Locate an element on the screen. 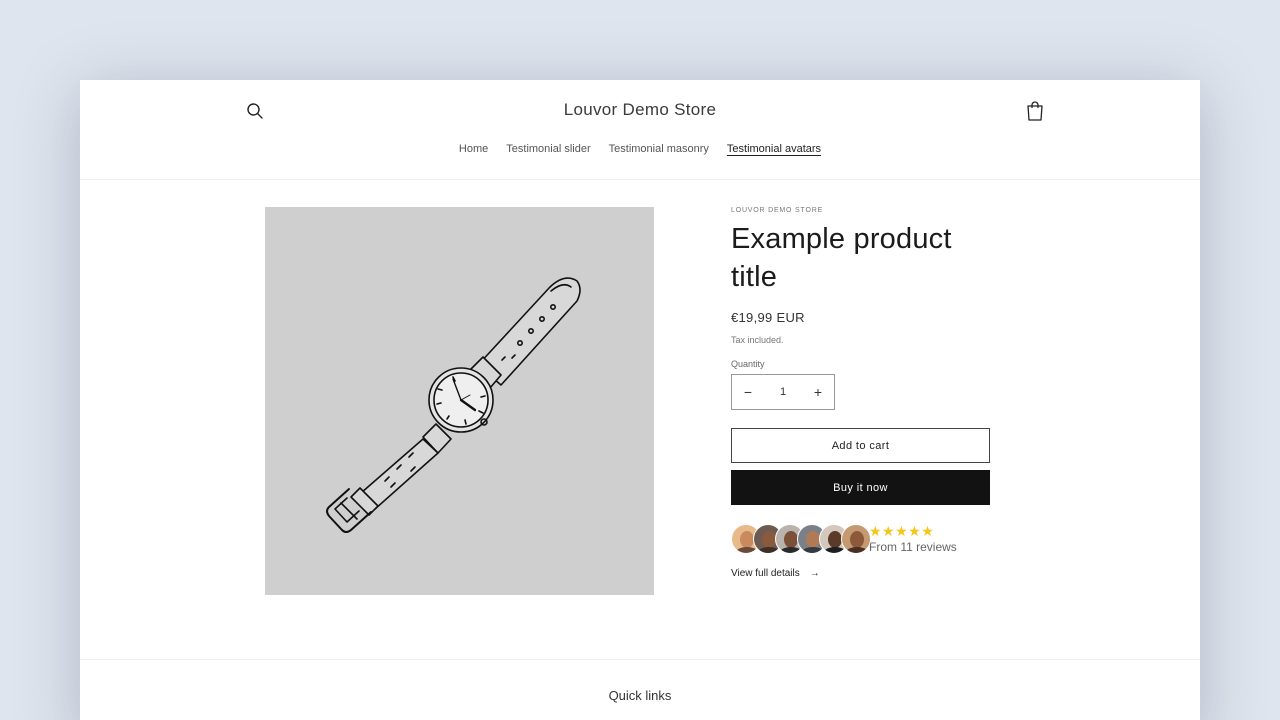 This screenshot has width=1280, height=720. reviews-text: ★★★★★ From 11 reviews is located at coordinates (913, 539).